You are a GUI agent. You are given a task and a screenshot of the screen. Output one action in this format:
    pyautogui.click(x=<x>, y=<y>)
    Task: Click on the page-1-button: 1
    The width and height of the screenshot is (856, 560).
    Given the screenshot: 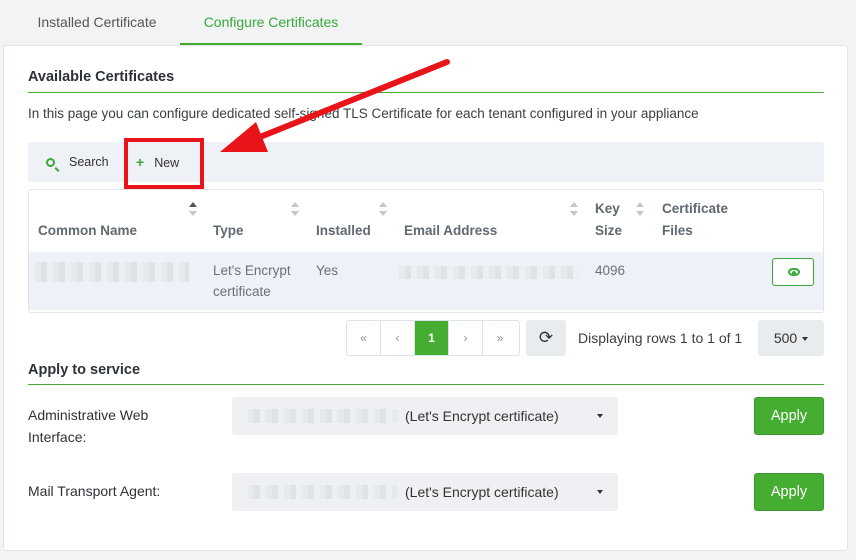 What is the action you would take?
    pyautogui.click(x=432, y=338)
    